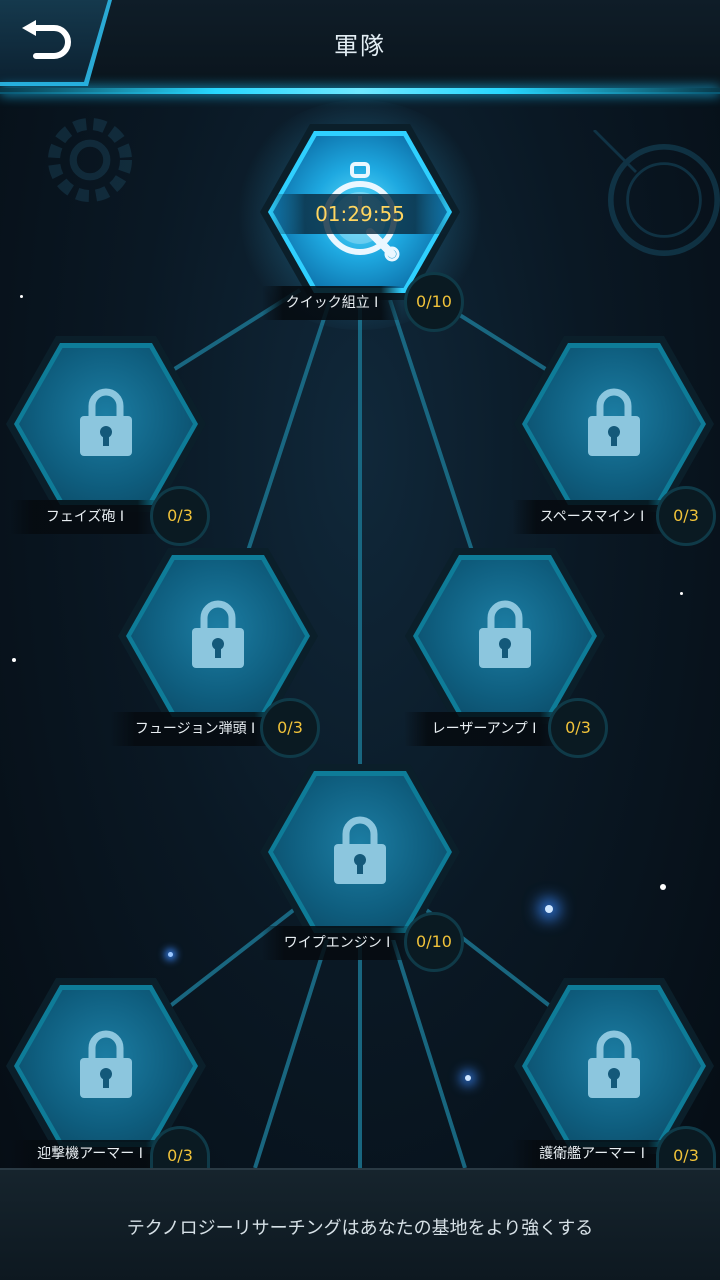 Image resolution: width=720 pixels, height=1280 pixels. What do you see at coordinates (360, 91) in the screenshot?
I see `header-glow-line` at bounding box center [360, 91].